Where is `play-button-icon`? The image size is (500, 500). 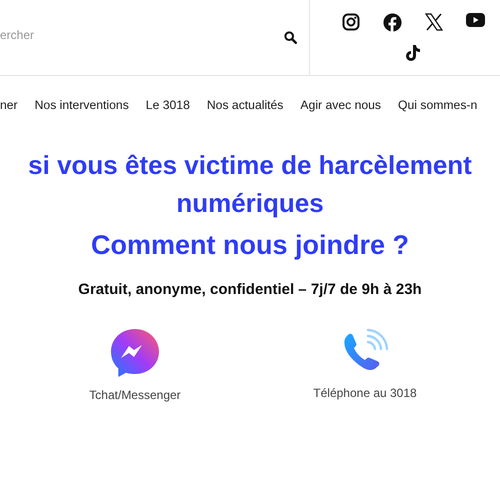 play-button-icon is located at coordinates (475, 20).